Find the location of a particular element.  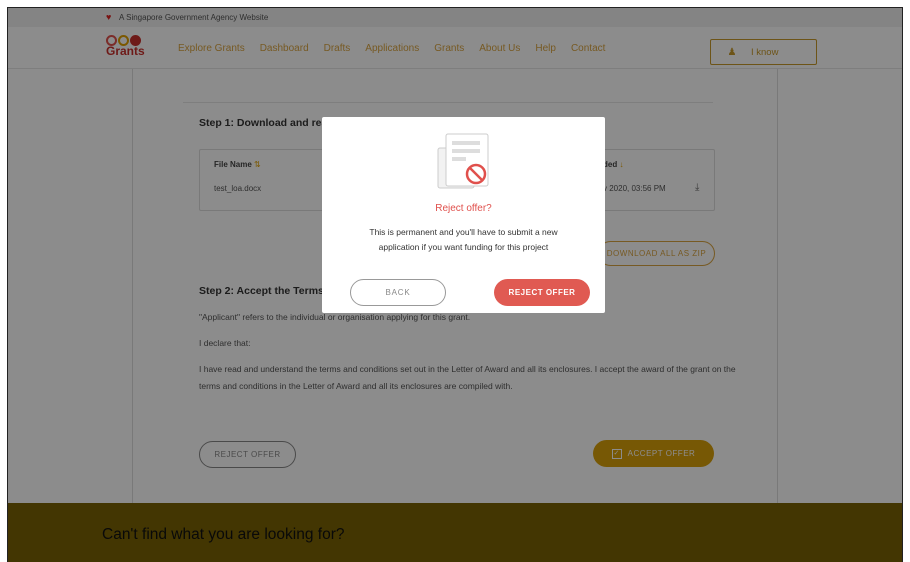

confirm-reject-button: REJECT OFFER is located at coordinates (542, 292).